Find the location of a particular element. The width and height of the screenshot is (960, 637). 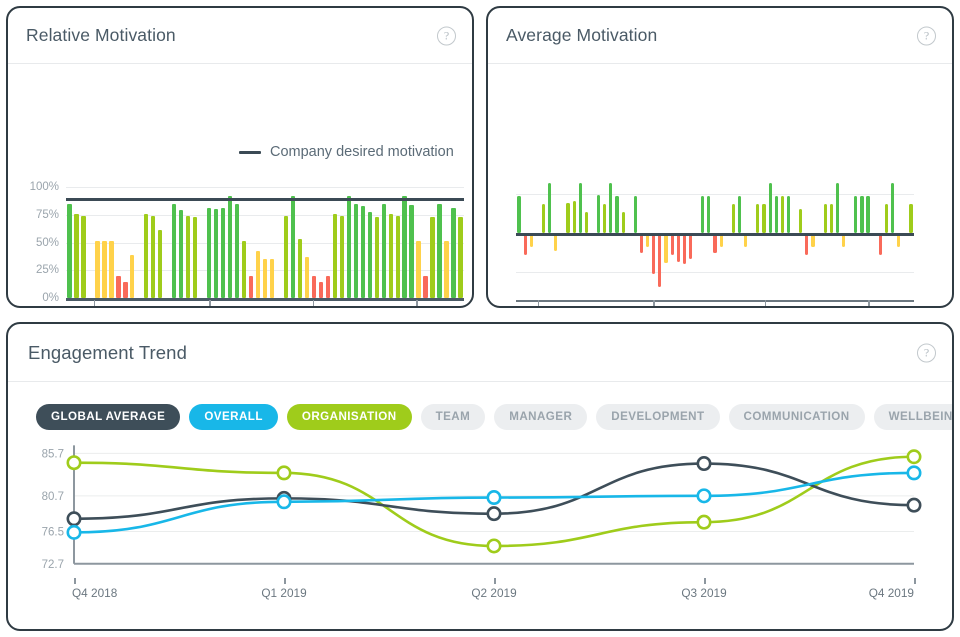

filter-pill-team: TEAM is located at coordinates (453, 417).